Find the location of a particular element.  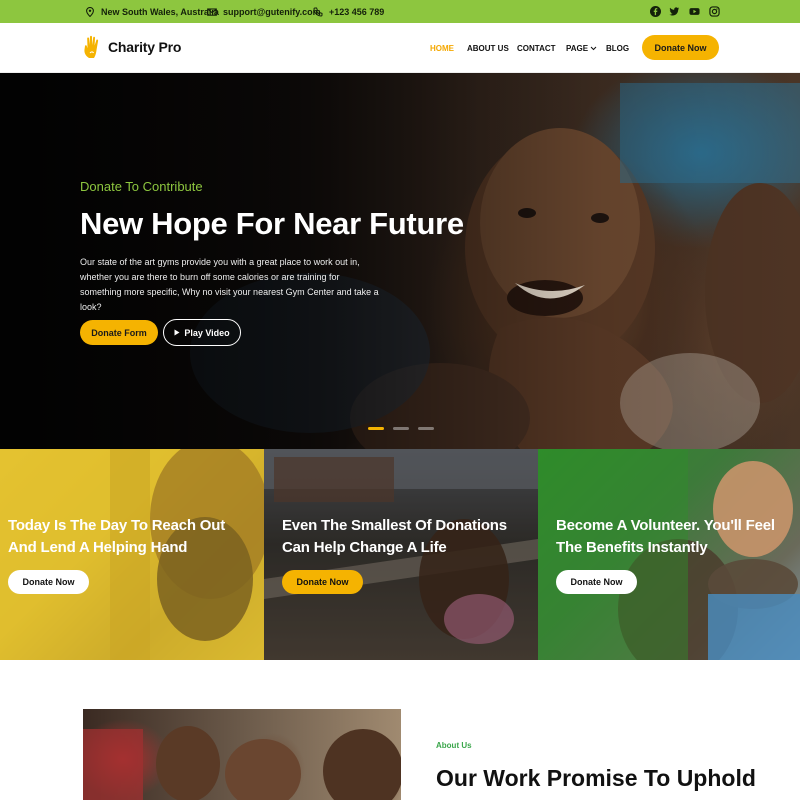

twitter-icon is located at coordinates (674, 11).